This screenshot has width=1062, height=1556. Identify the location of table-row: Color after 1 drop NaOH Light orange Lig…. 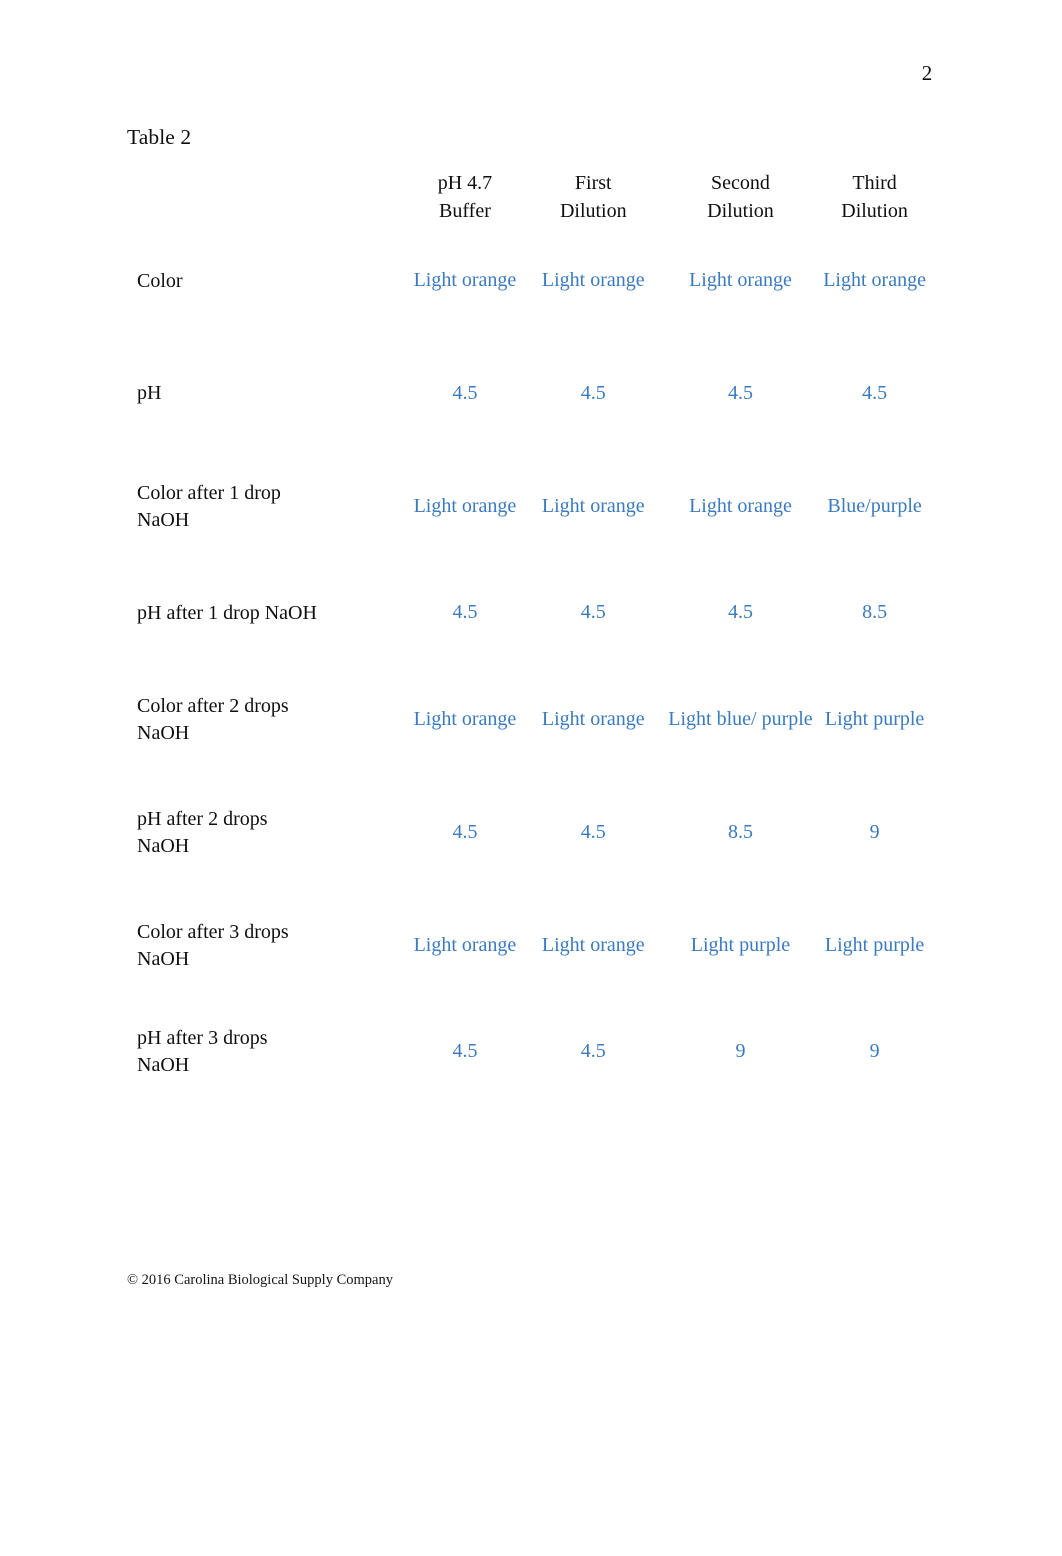
(532, 506).